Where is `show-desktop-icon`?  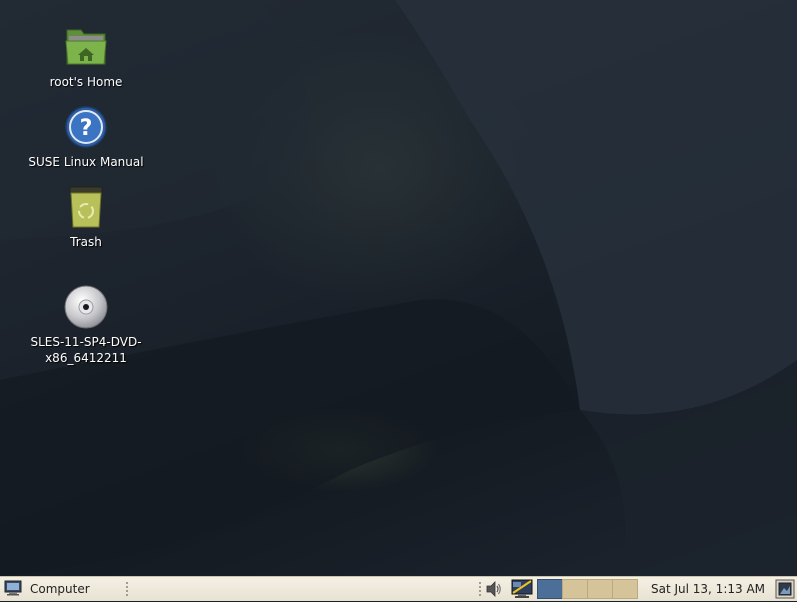
show-desktop-icon is located at coordinates (785, 589).